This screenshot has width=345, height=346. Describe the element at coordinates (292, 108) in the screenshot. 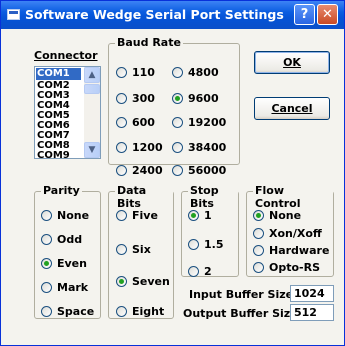

I see `cancel-button: Cancel` at that location.